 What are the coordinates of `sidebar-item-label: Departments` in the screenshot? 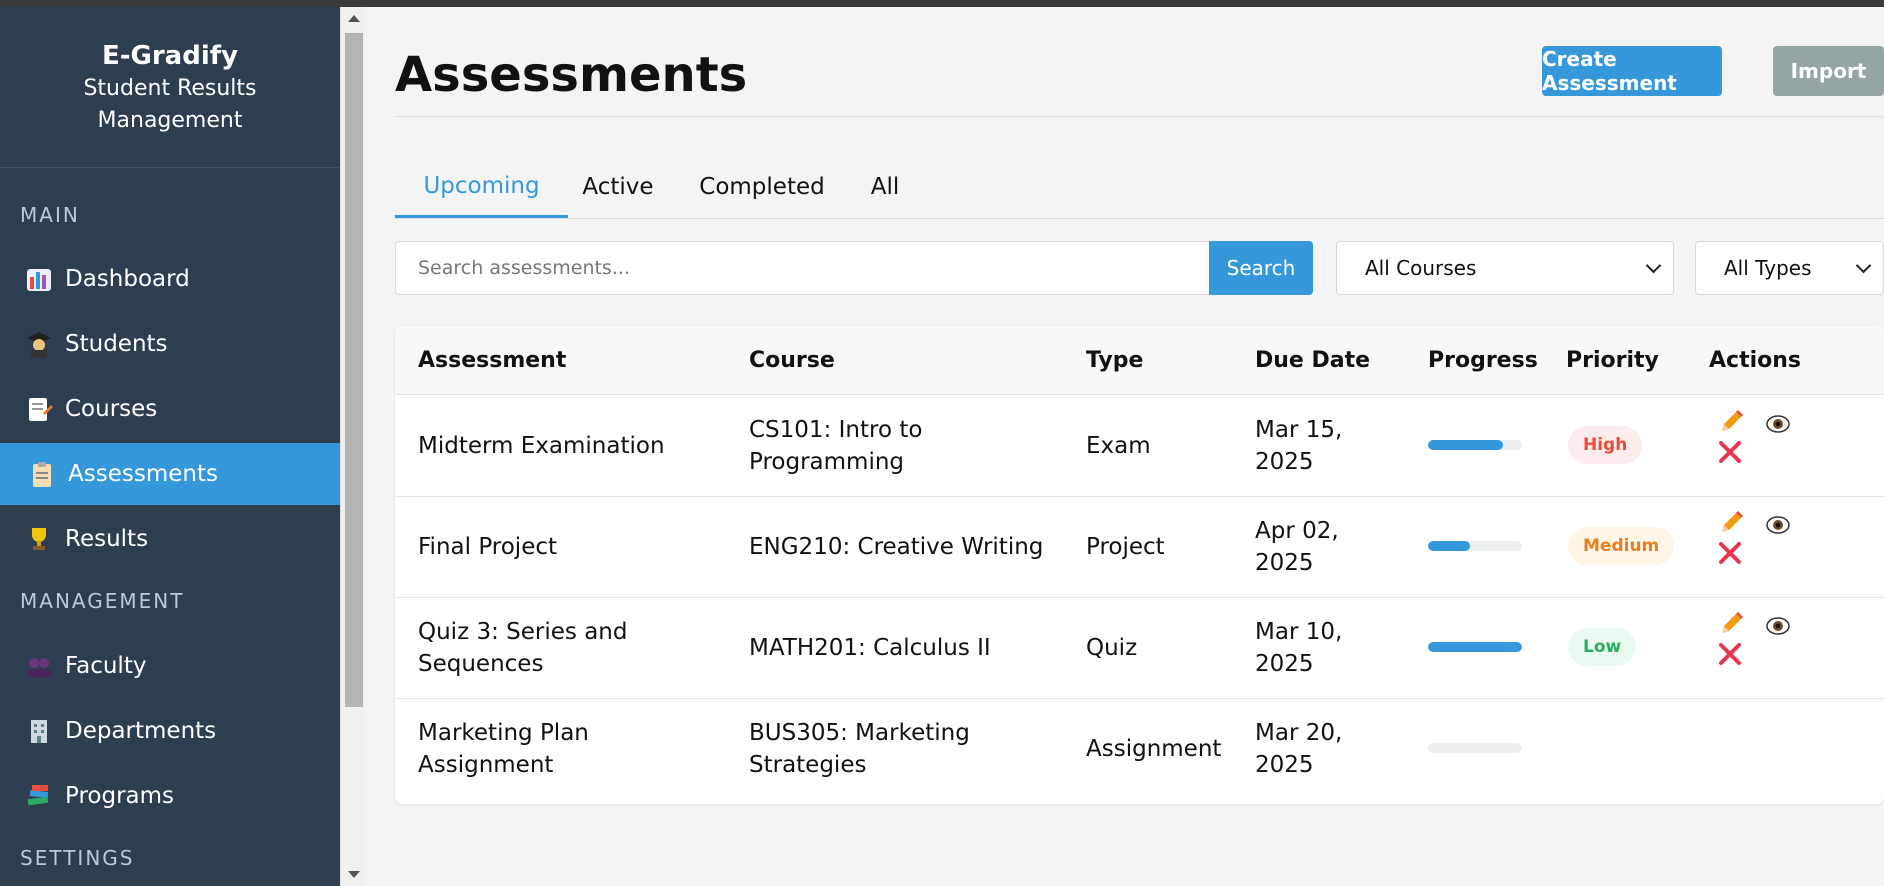 It's located at (141, 731).